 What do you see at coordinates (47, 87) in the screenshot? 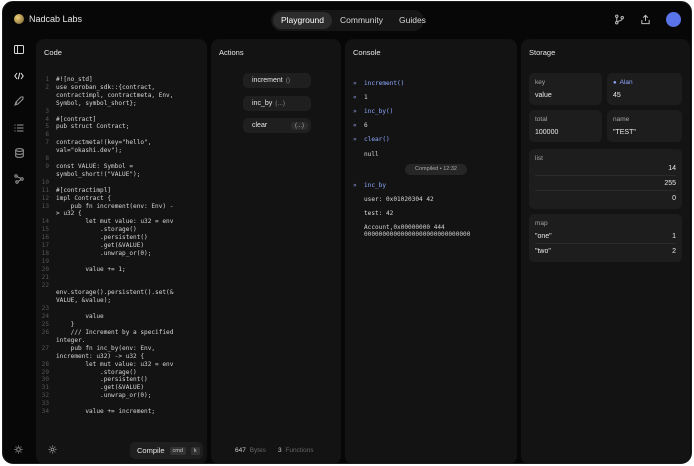
I see `line-number: 2` at bounding box center [47, 87].